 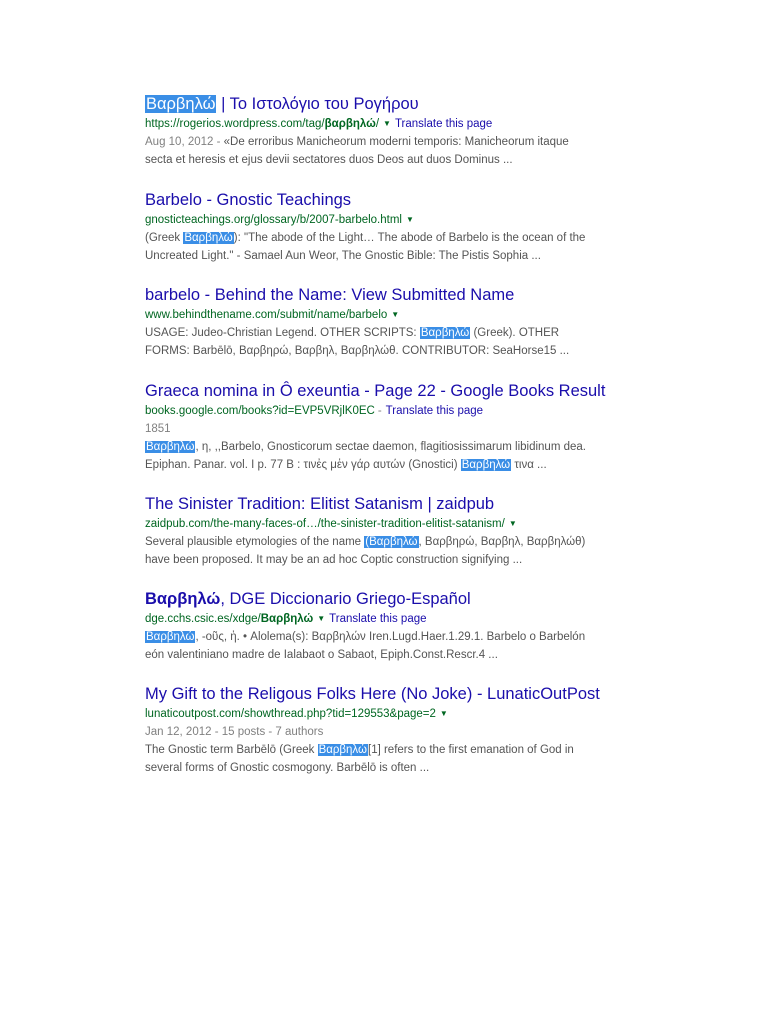 I want to click on url-text: https://rogerios.wordpress.com/tag/, so click(x=235, y=124).